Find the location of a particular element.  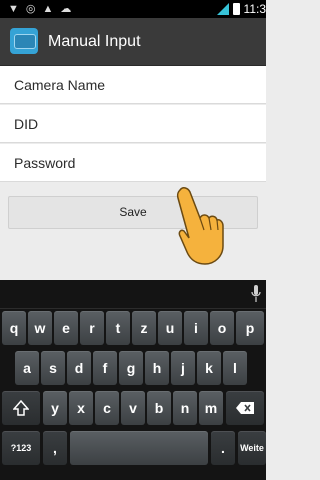

key-v: v is located at coordinates (133, 408).